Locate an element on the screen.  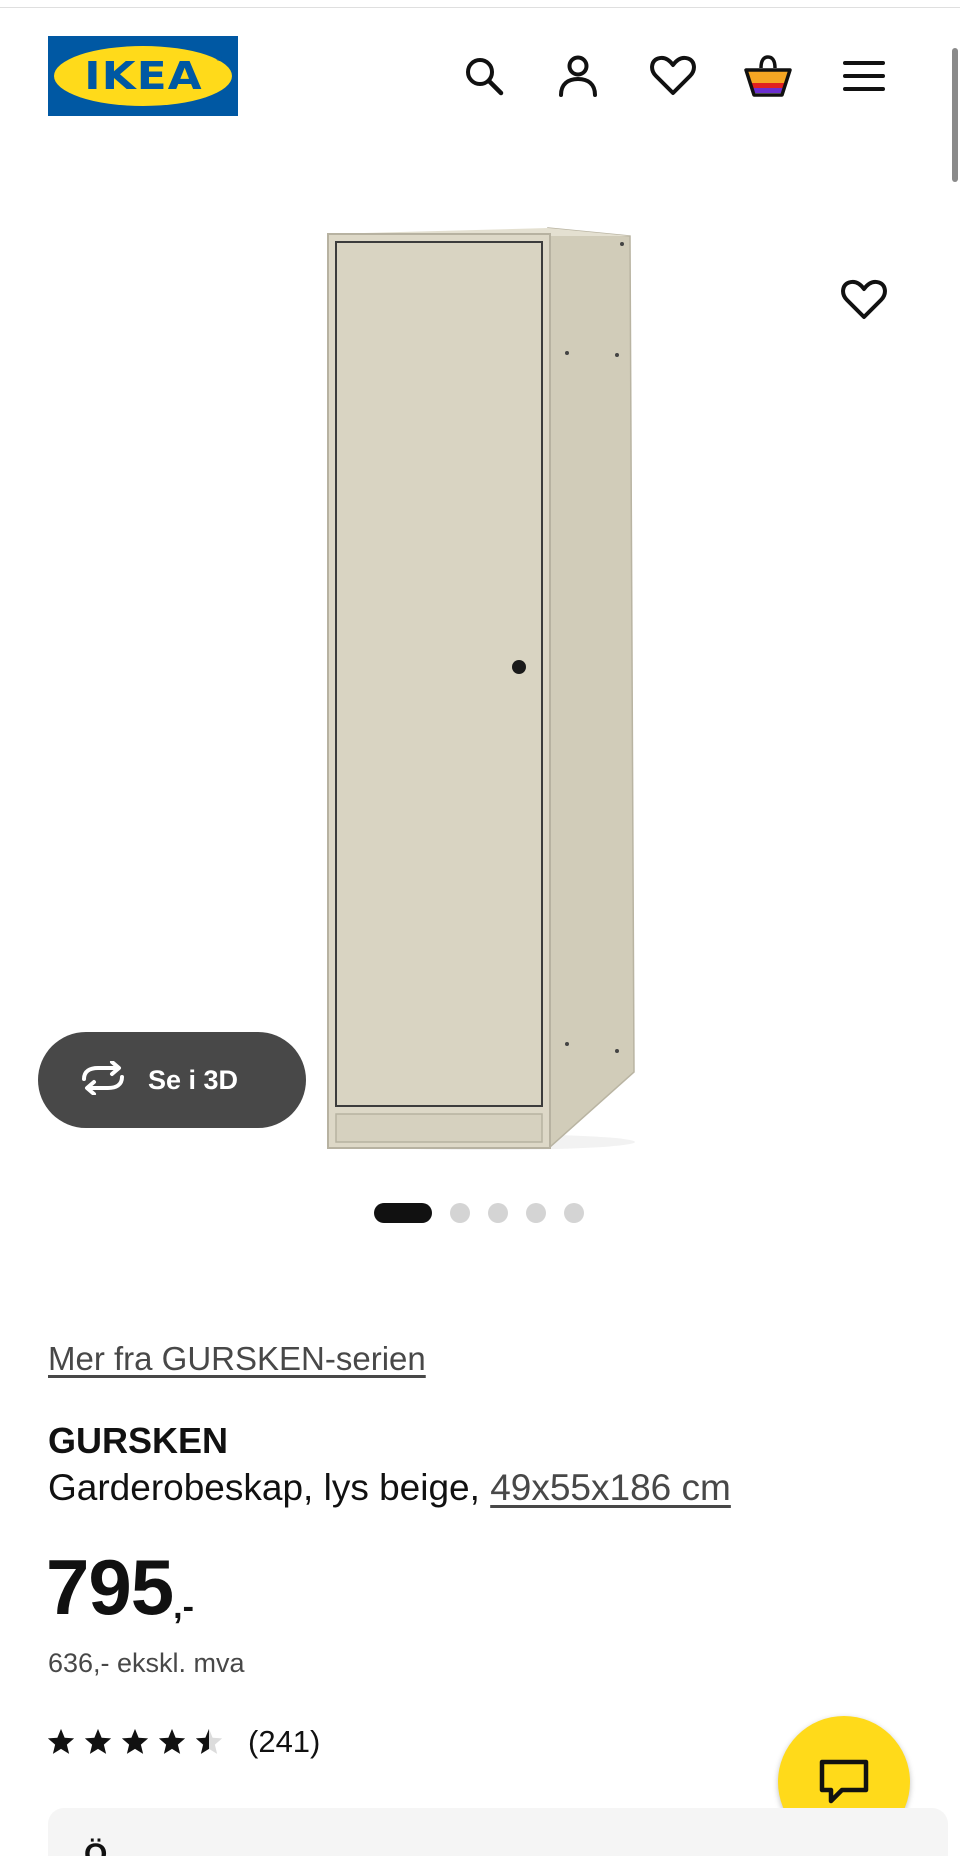
user-icon is located at coordinates (578, 76).